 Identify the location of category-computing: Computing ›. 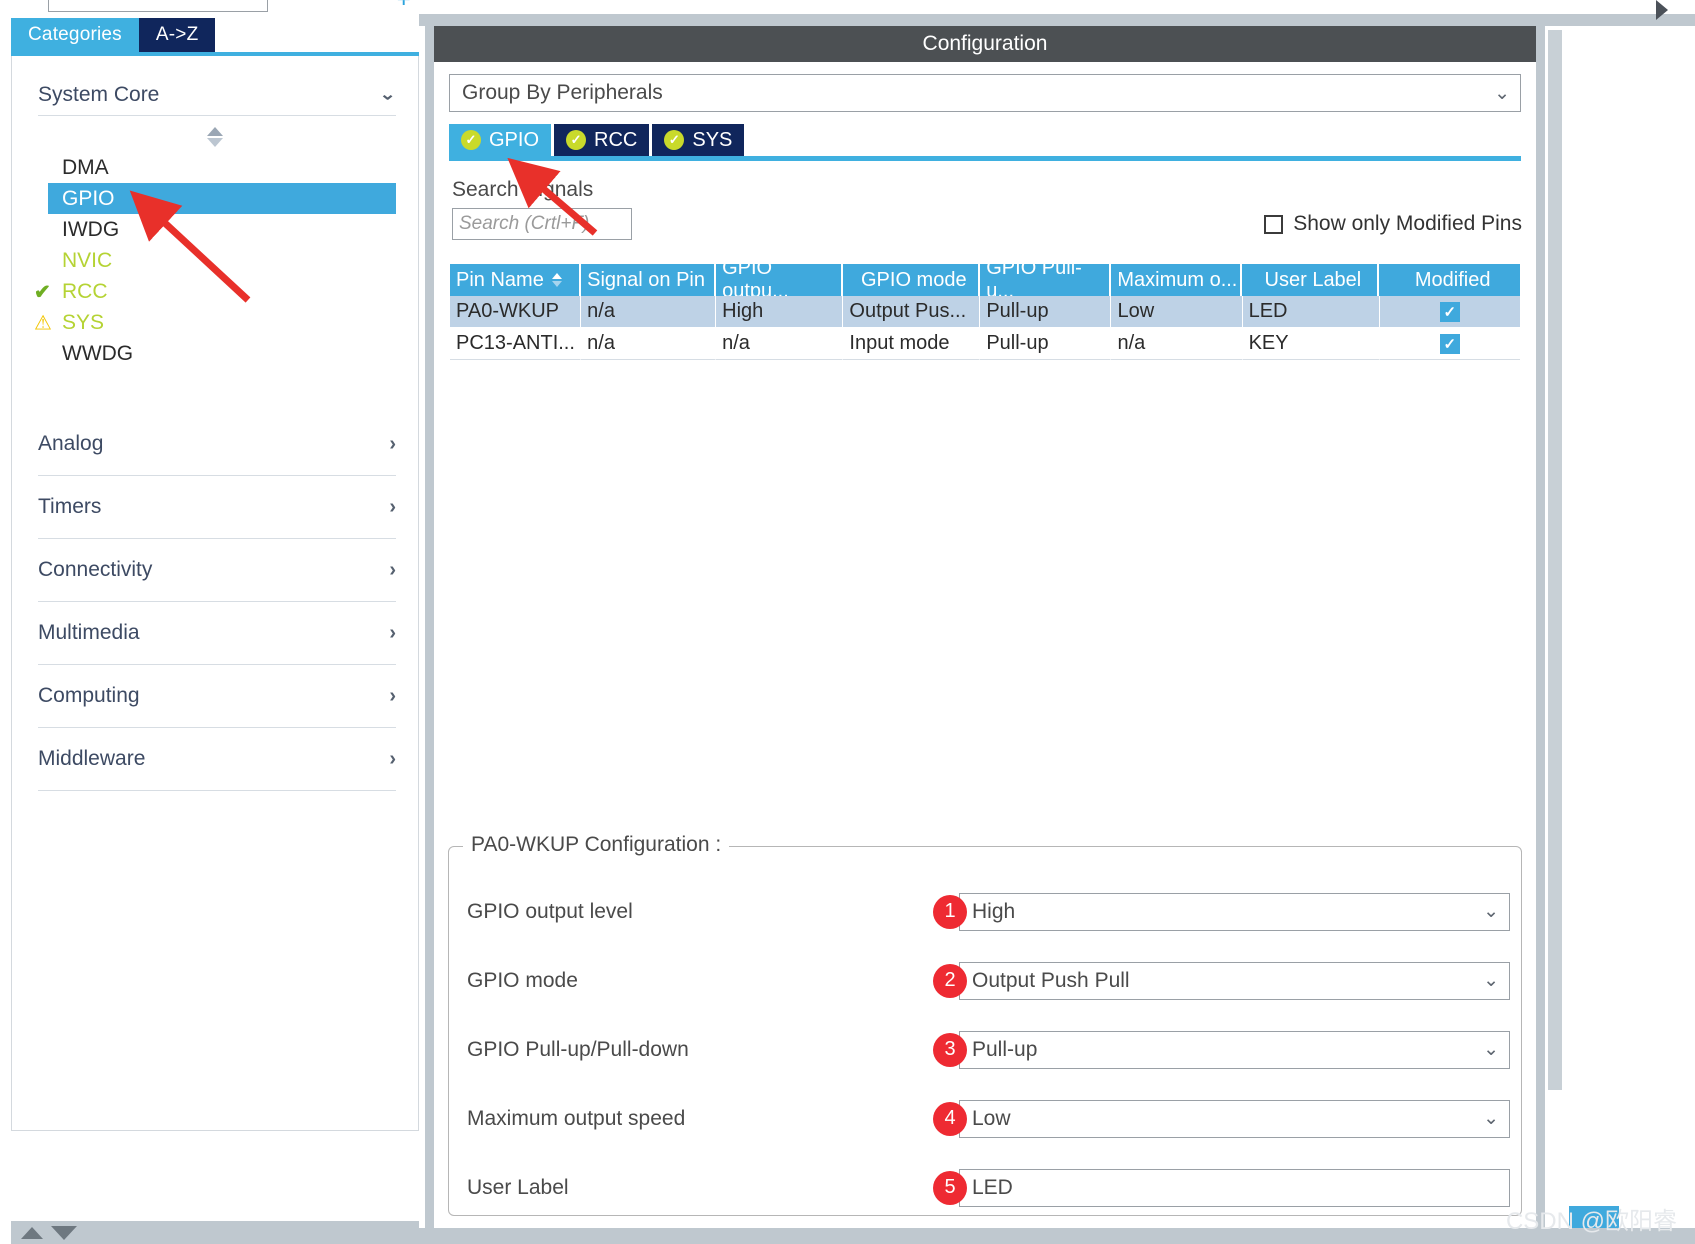
(217, 696).